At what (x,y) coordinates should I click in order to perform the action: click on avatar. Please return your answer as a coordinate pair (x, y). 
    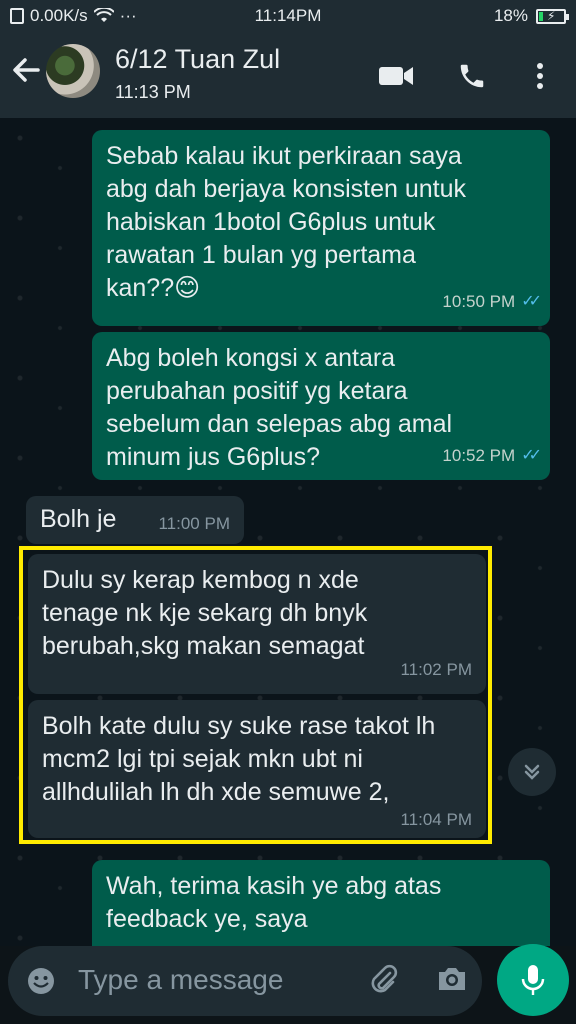
    Looking at the image, I should click on (73, 71).